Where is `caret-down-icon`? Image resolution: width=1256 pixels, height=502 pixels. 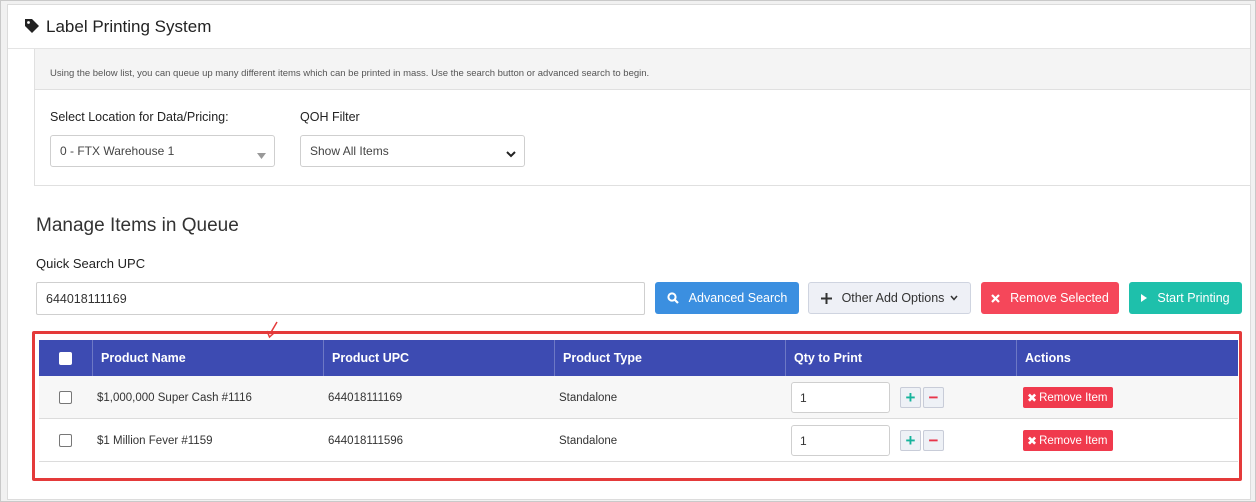 caret-down-icon is located at coordinates (261, 155).